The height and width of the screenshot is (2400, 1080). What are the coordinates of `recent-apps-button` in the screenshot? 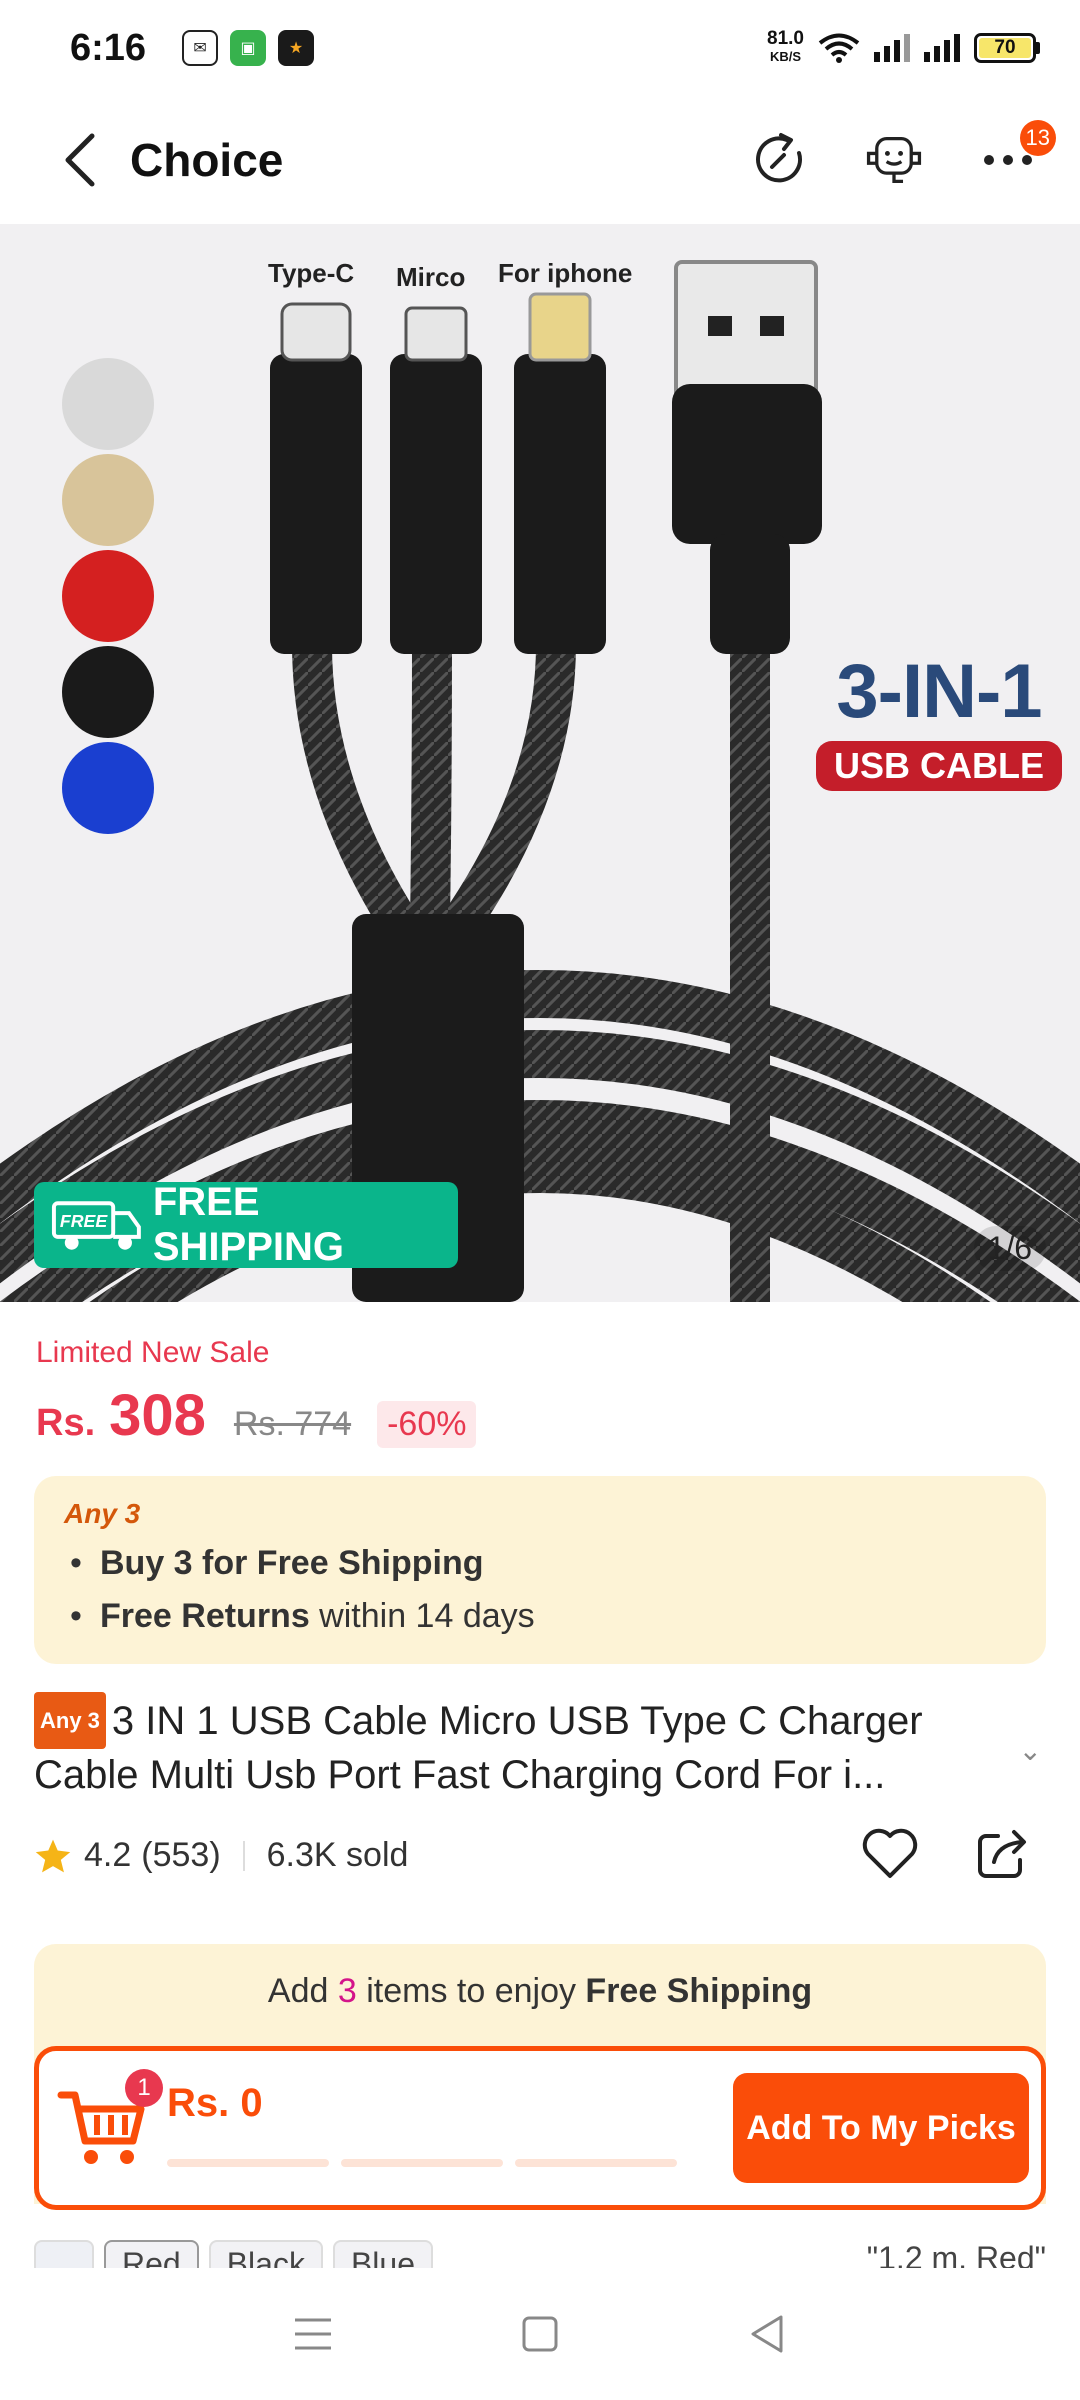 It's located at (313, 2334).